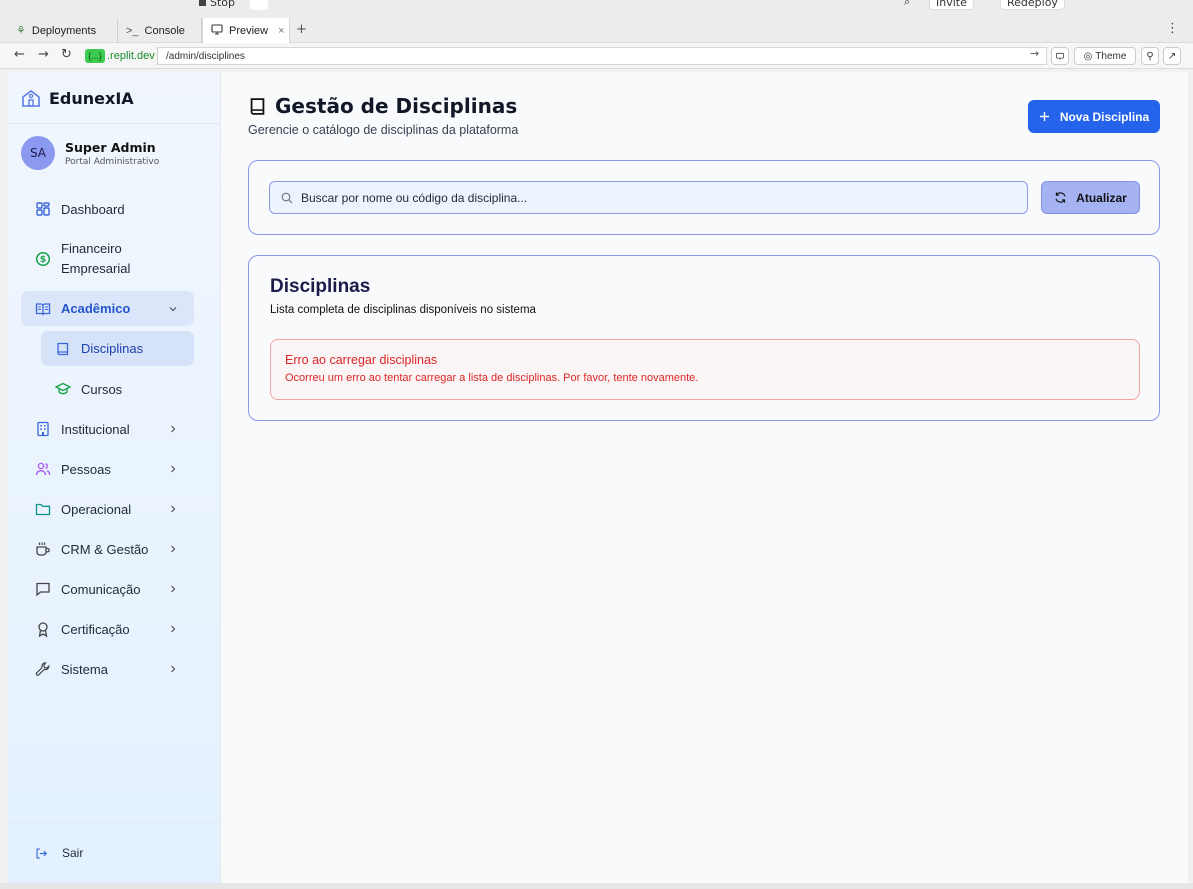  I want to click on building-icon, so click(43, 429).